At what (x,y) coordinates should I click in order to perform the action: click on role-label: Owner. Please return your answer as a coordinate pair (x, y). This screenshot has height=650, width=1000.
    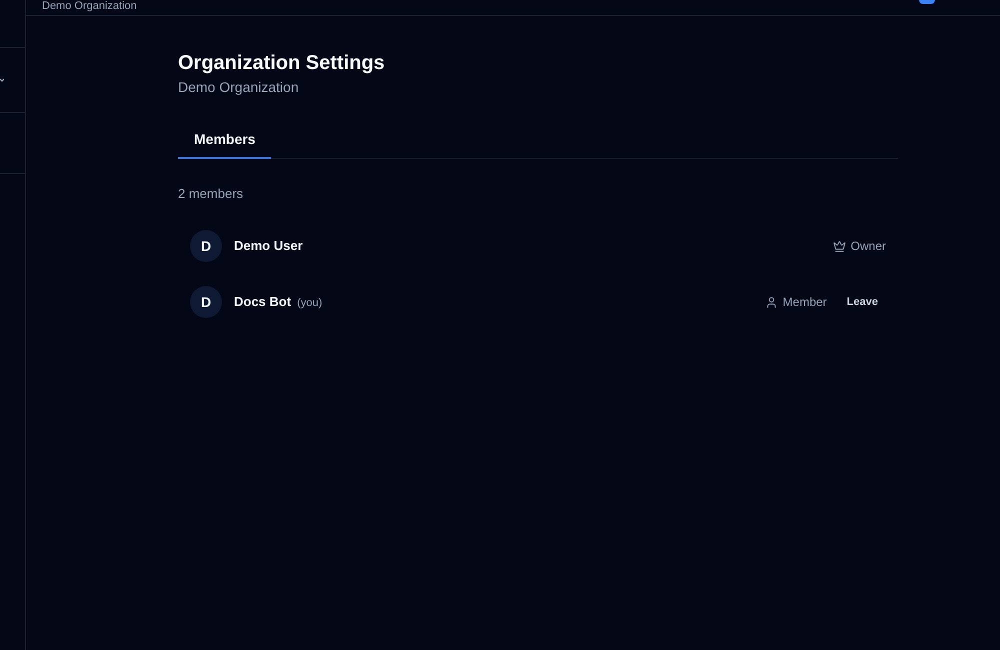
    Looking at the image, I should click on (868, 246).